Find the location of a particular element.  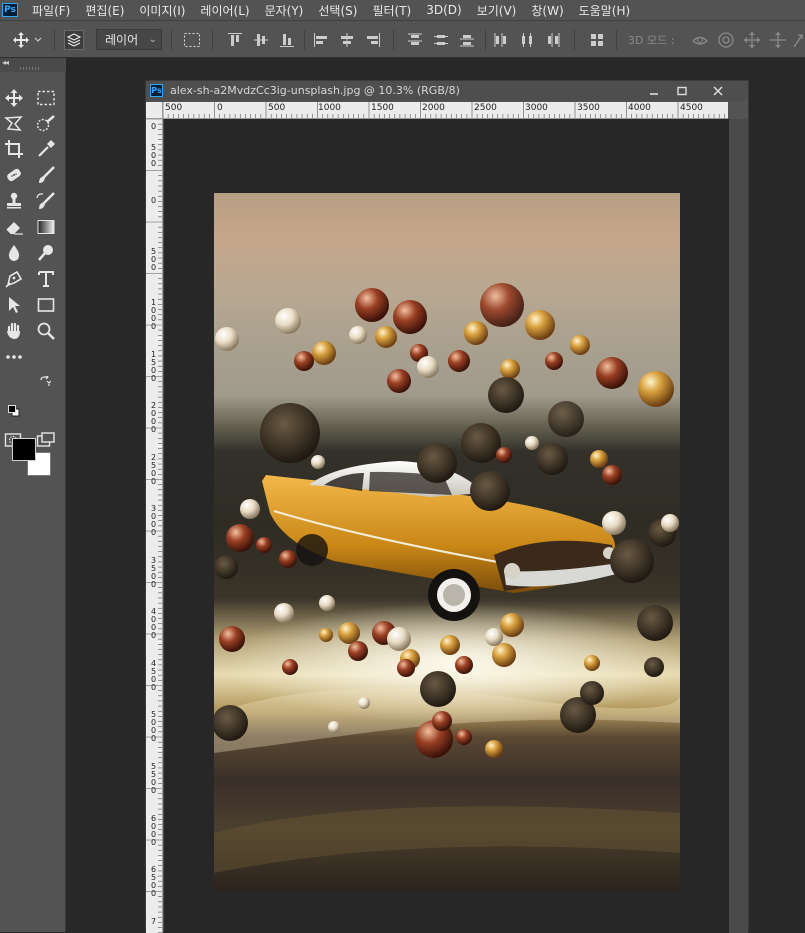

3d-scale-button is located at coordinates (798, 39).